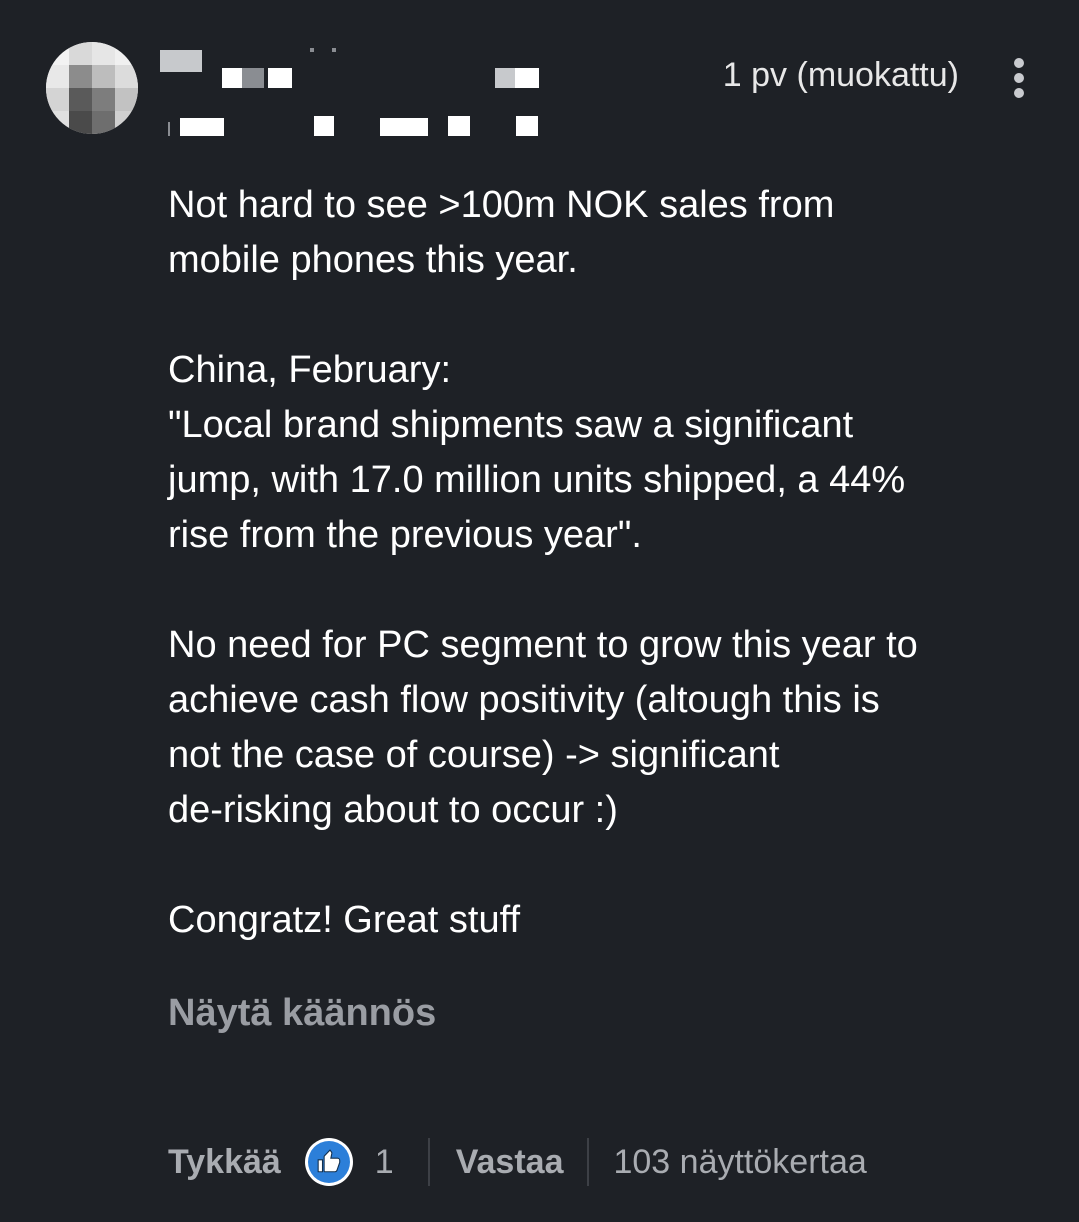 Image resolution: width=1079 pixels, height=1222 pixels. I want to click on author-name-redacted, so click(370, 90).